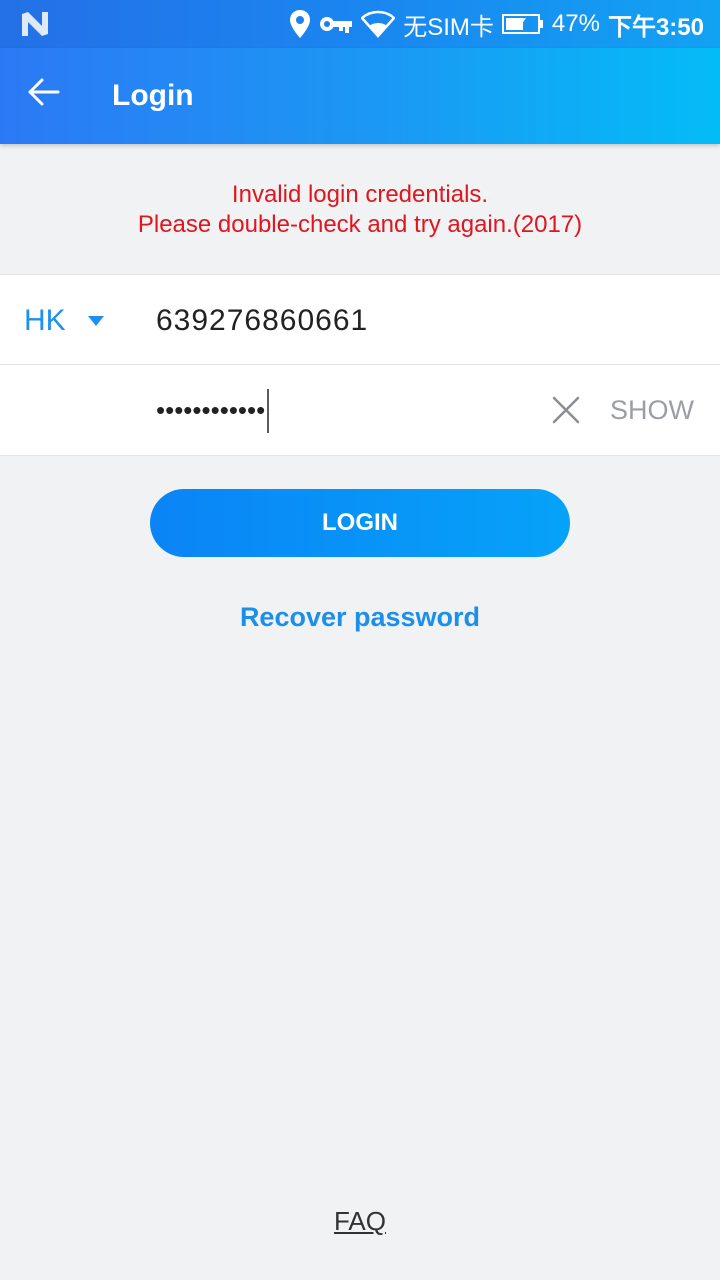 The image size is (720, 1280). I want to click on password-row: •••••••••••• SHOW, so click(360, 410).